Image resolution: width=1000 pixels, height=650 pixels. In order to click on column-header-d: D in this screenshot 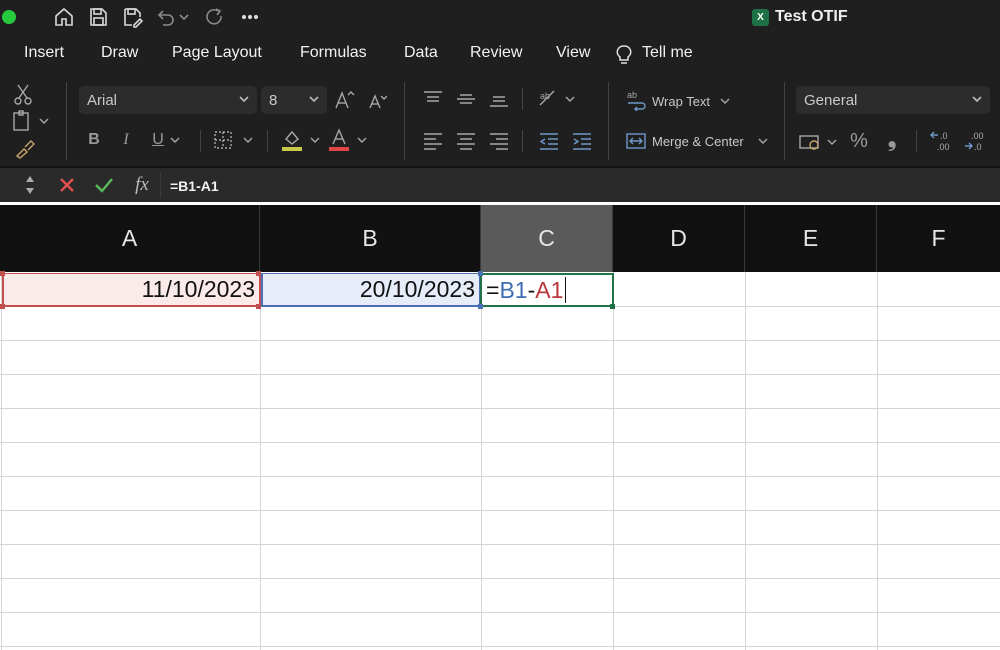, I will do `click(679, 238)`.